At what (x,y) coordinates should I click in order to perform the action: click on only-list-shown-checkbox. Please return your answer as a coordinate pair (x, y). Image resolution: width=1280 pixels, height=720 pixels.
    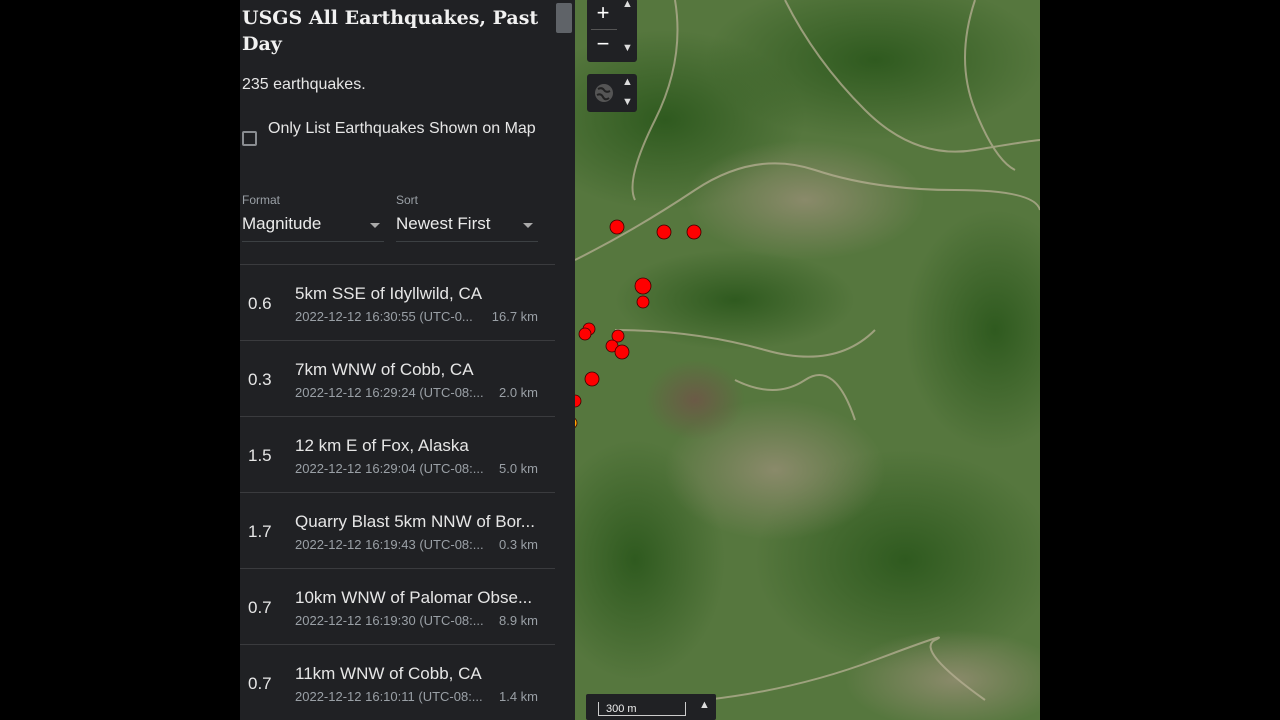
    Looking at the image, I should click on (249, 138).